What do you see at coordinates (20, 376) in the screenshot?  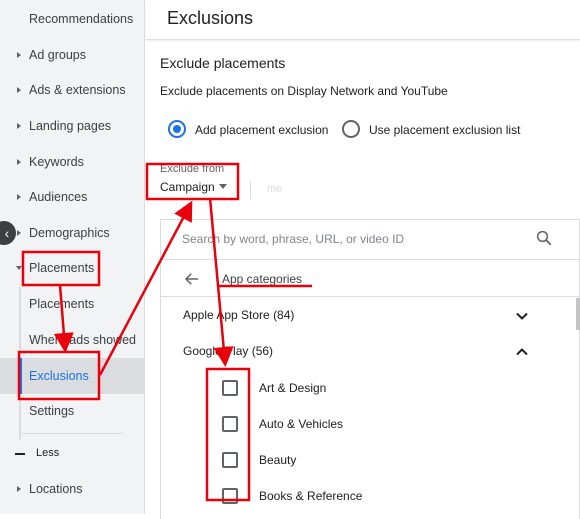 I see `active-indicator` at bounding box center [20, 376].